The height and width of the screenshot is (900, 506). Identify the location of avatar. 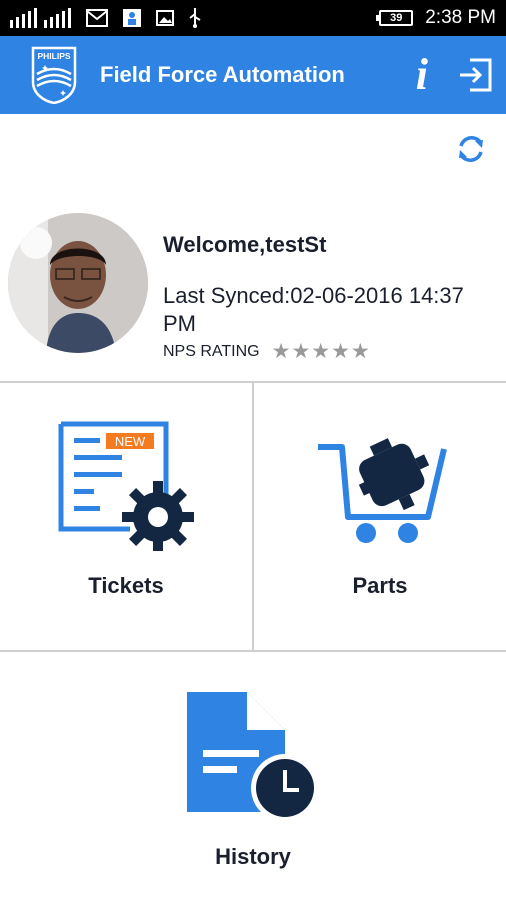
(78, 283).